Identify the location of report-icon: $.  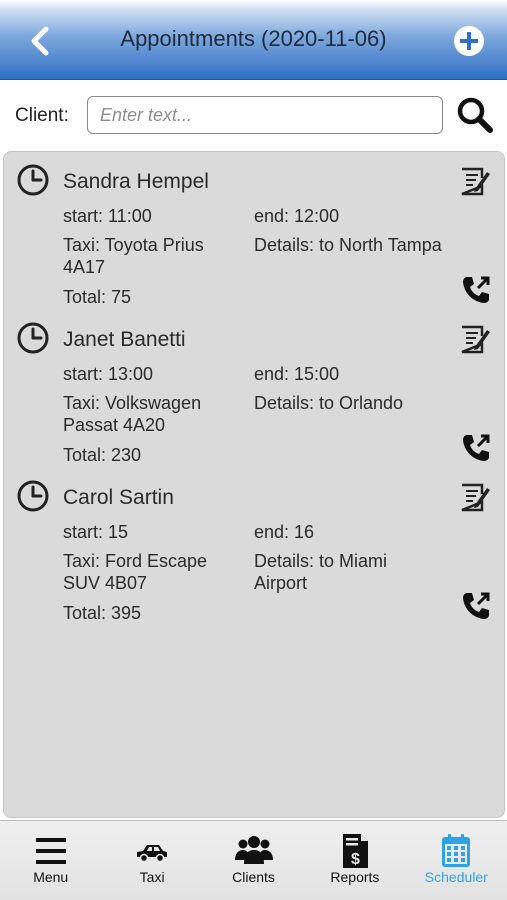
(355, 851).